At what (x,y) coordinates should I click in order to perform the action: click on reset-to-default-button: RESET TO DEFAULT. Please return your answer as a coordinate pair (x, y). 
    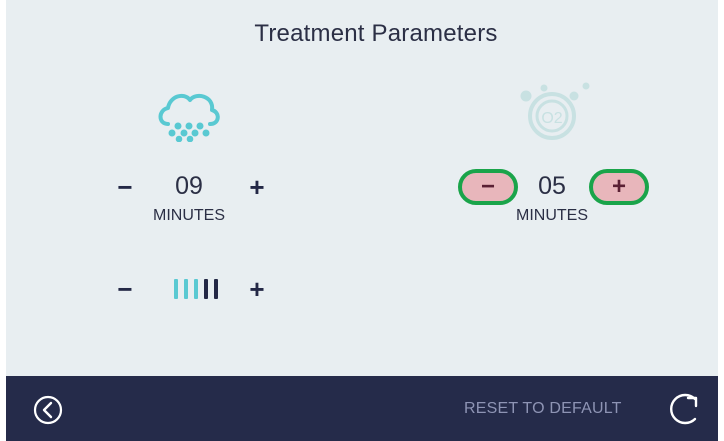
    Looking at the image, I should click on (543, 409).